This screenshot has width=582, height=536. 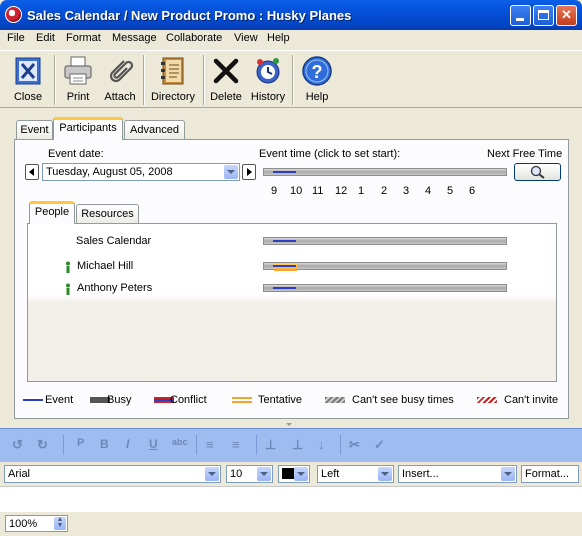 I want to click on legend-cant-invite: Can't invite, so click(x=531, y=400).